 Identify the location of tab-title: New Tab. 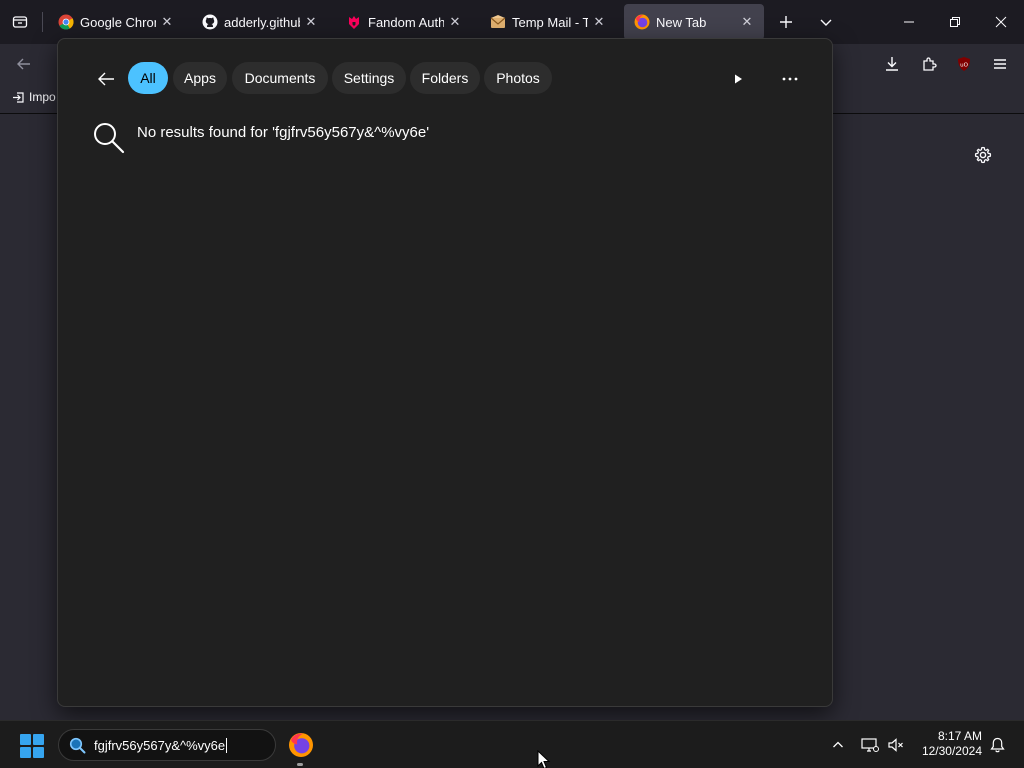
(681, 22).